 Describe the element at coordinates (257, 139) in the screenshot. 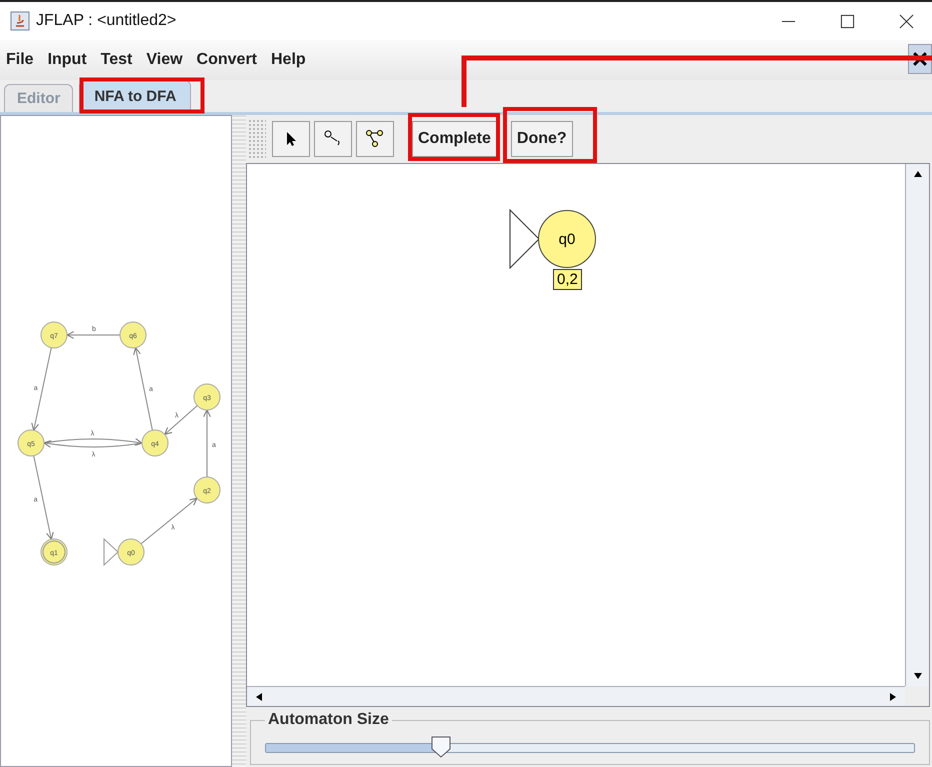

I see `toolbar-grip` at that location.